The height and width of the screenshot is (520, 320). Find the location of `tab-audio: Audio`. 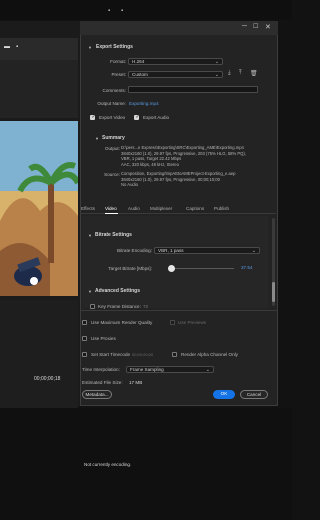

tab-audio: Audio is located at coordinates (134, 208).